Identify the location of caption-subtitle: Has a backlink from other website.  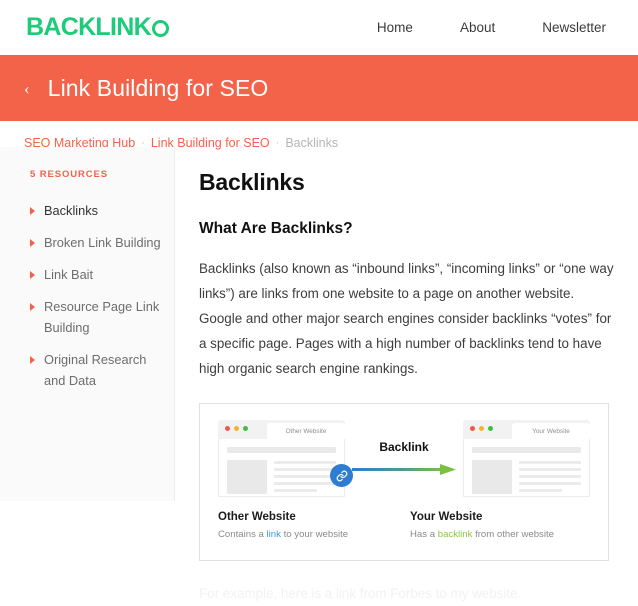
(500, 535).